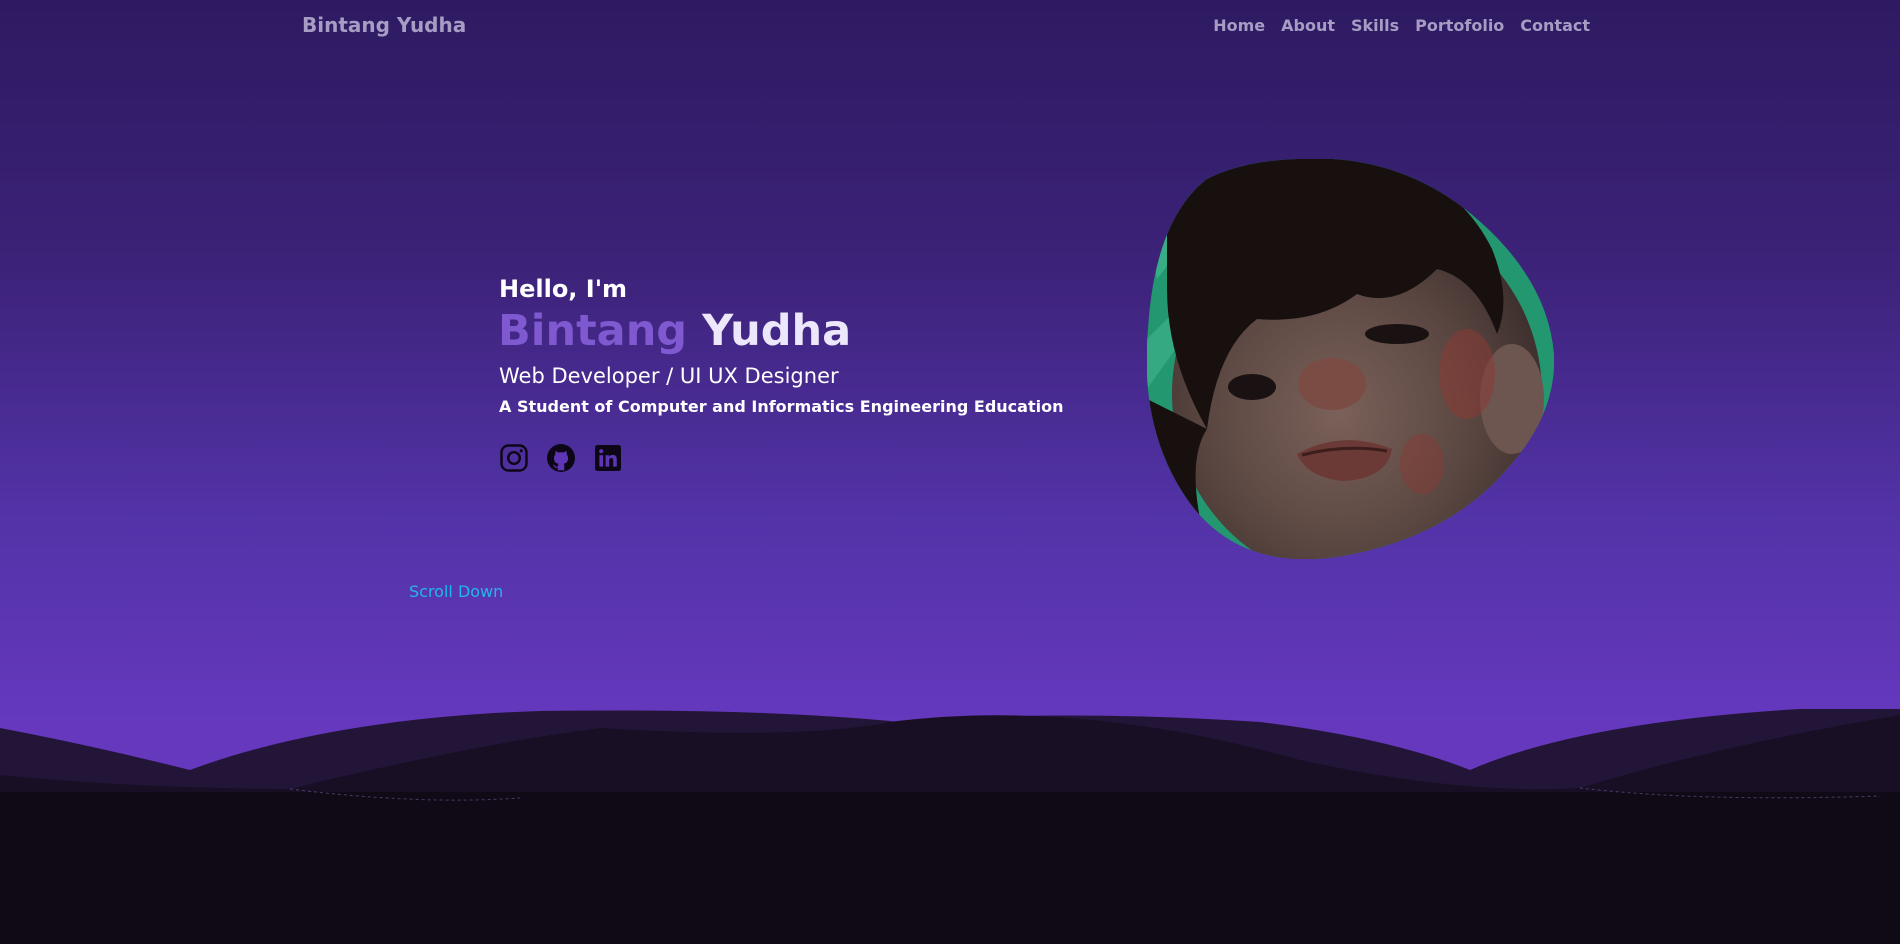 Image resolution: width=1900 pixels, height=944 pixels. What do you see at coordinates (669, 376) in the screenshot?
I see `hero-role: Web Developer / UI UX Designer` at bounding box center [669, 376].